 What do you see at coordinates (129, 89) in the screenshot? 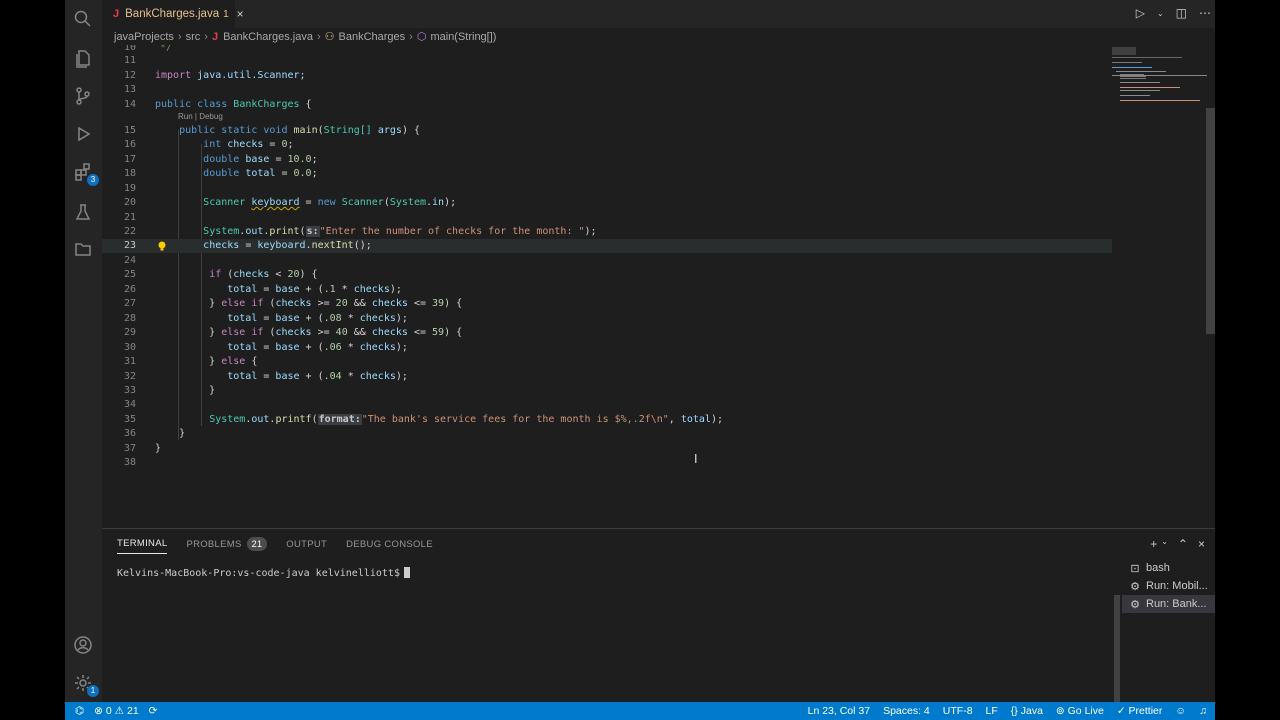
I see `code-line: 13` at bounding box center [129, 89].